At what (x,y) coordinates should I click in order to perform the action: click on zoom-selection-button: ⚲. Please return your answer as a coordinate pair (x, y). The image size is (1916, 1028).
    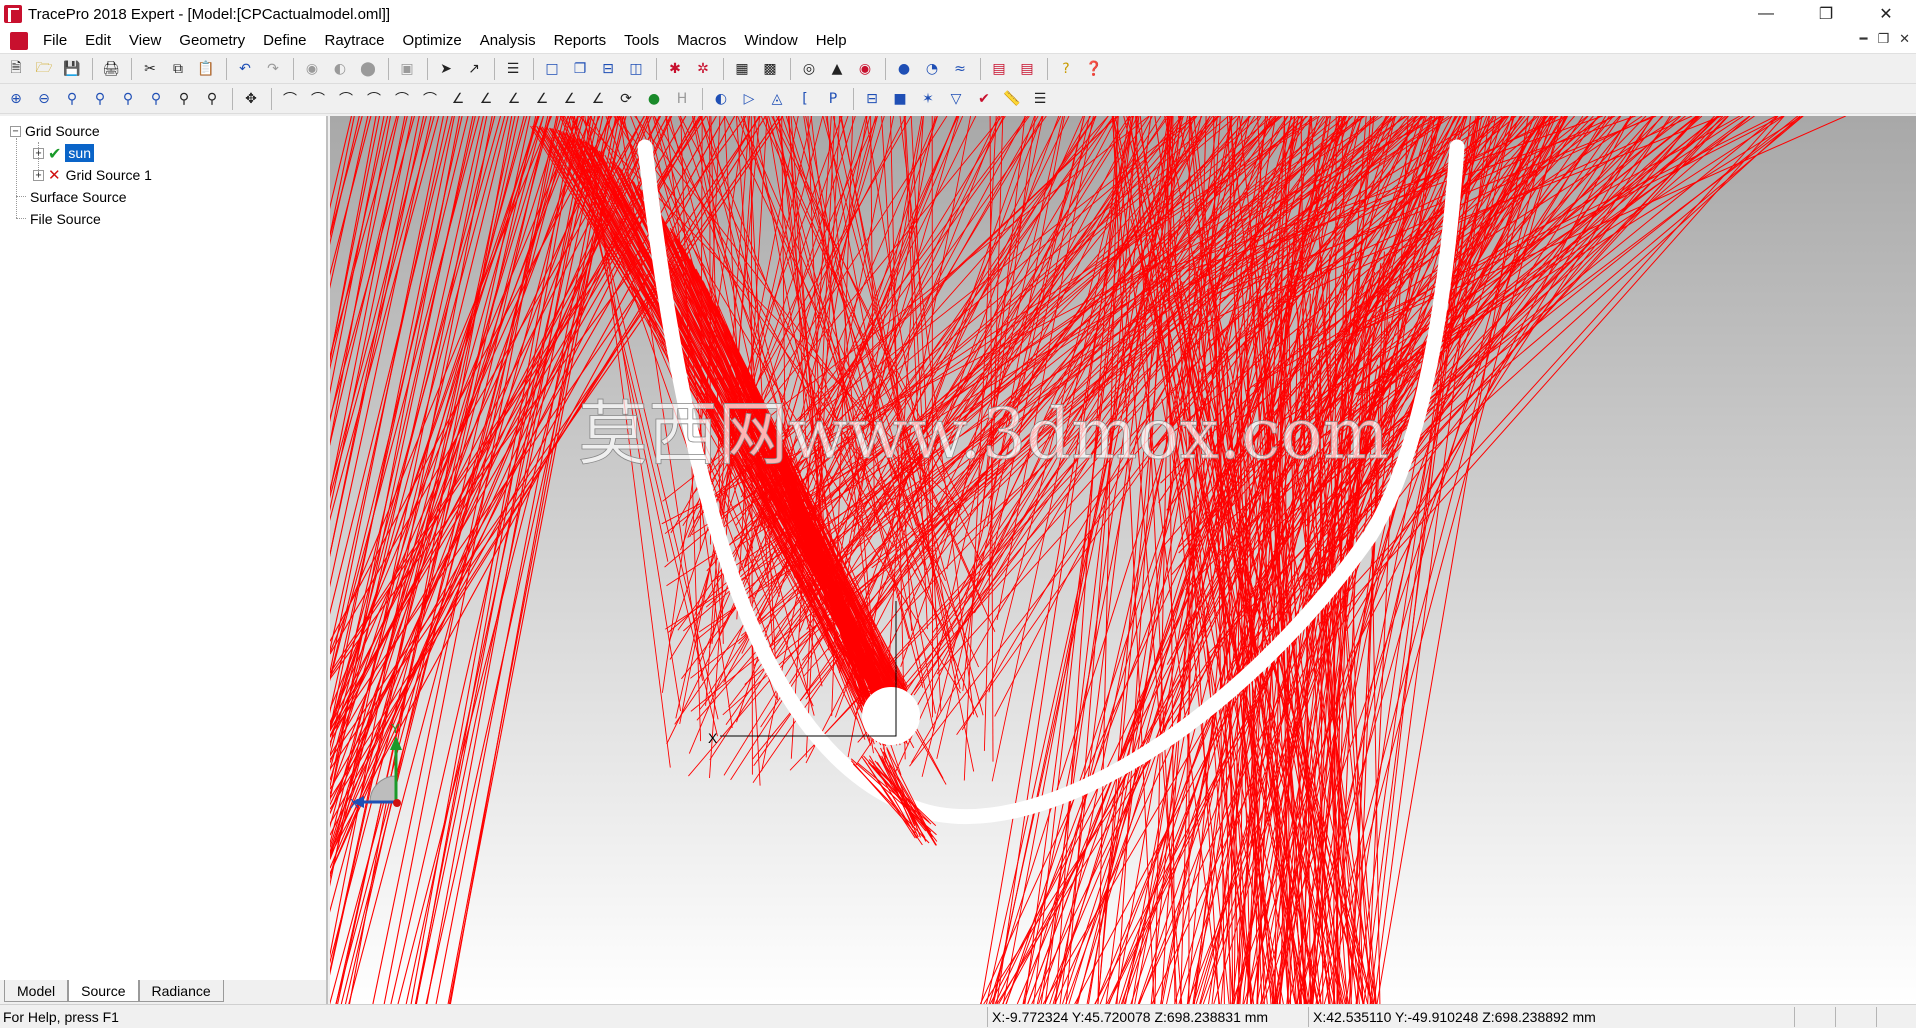
    Looking at the image, I should click on (128, 99).